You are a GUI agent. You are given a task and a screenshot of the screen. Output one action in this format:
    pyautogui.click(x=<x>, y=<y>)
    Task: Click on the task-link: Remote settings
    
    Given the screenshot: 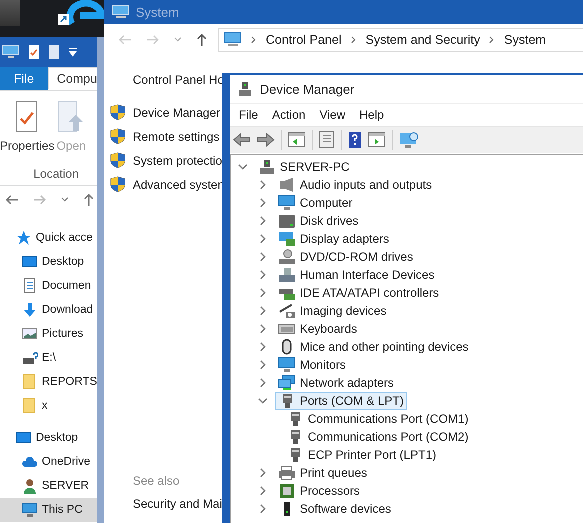 What is the action you would take?
    pyautogui.click(x=176, y=137)
    